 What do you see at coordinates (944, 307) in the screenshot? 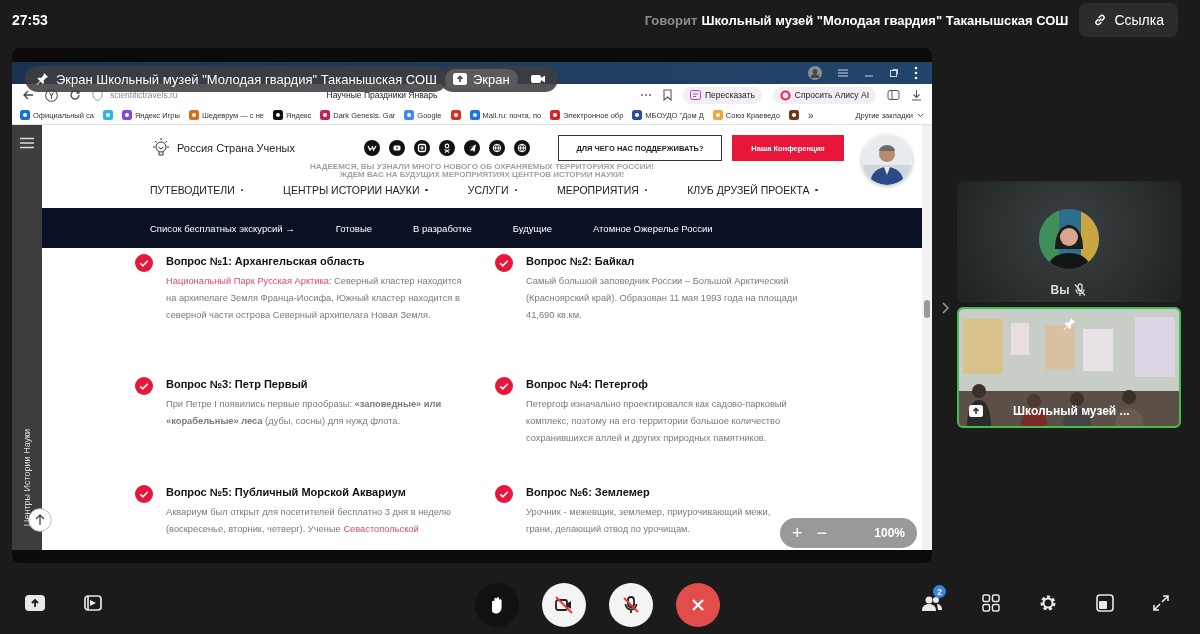
I see `chevron-right-icon` at bounding box center [944, 307].